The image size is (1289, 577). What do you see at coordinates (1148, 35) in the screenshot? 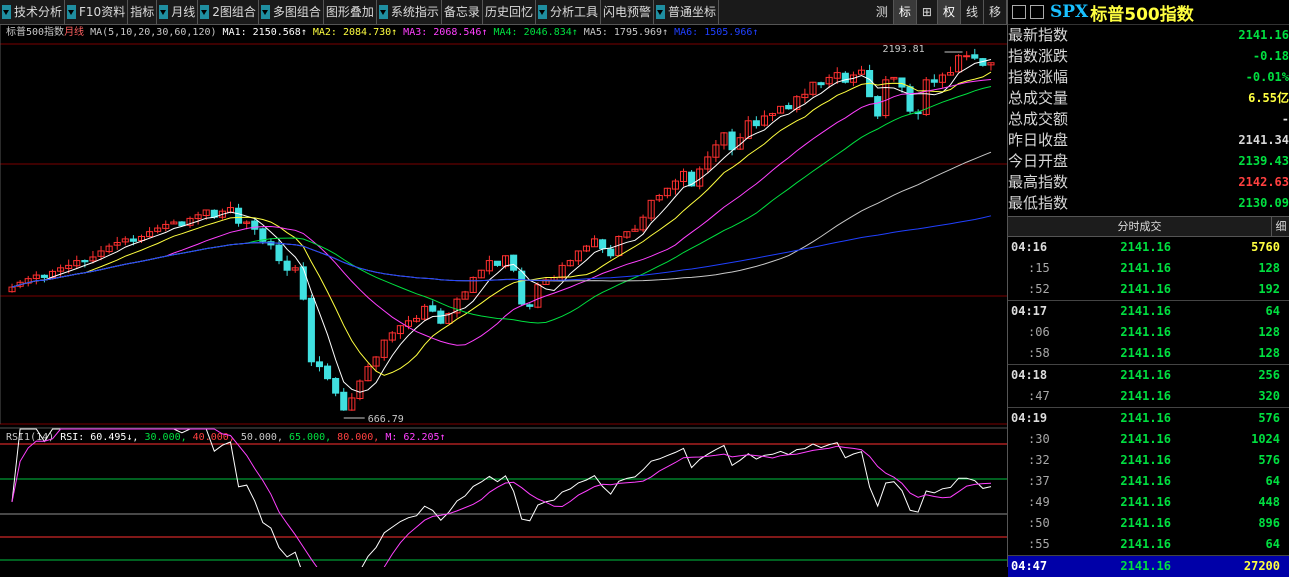
I see `quote-row: 最新指数 2141.16` at bounding box center [1148, 35].